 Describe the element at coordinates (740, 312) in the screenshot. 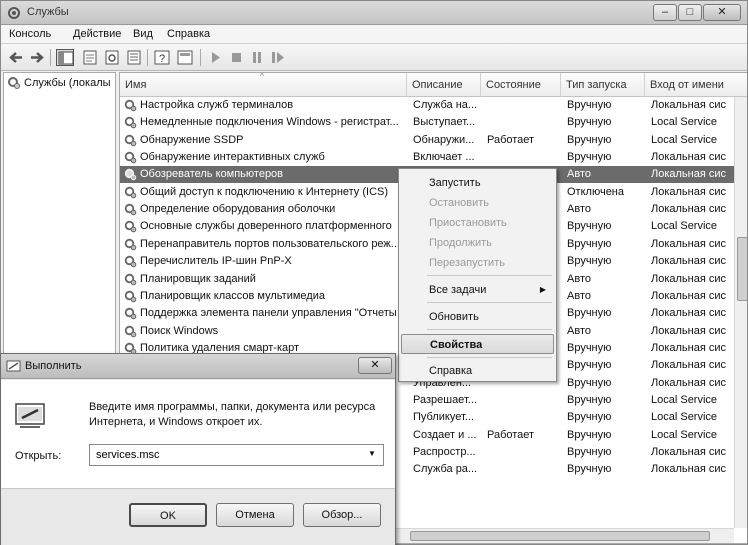

I see `vertical-scrollbar` at that location.